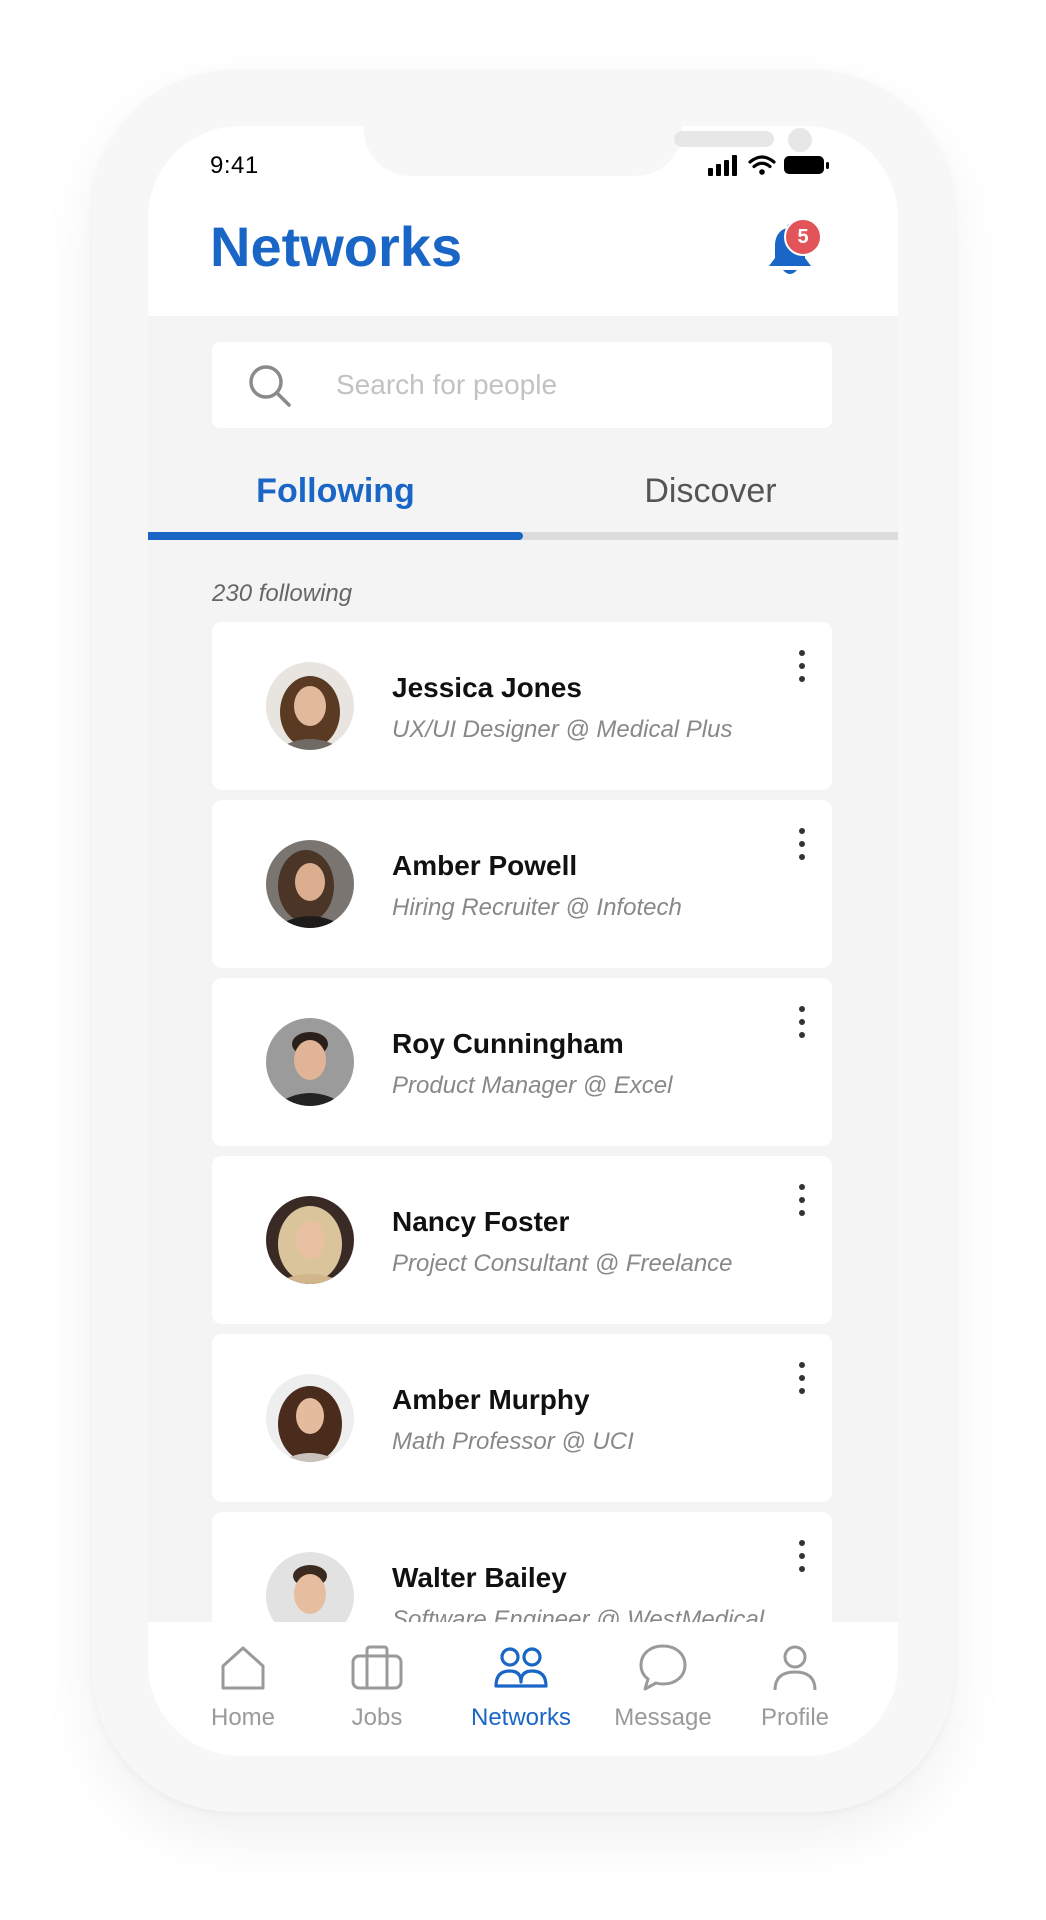 This screenshot has width=1046, height=1920. I want to click on chat-bubble-icon, so click(663, 1667).